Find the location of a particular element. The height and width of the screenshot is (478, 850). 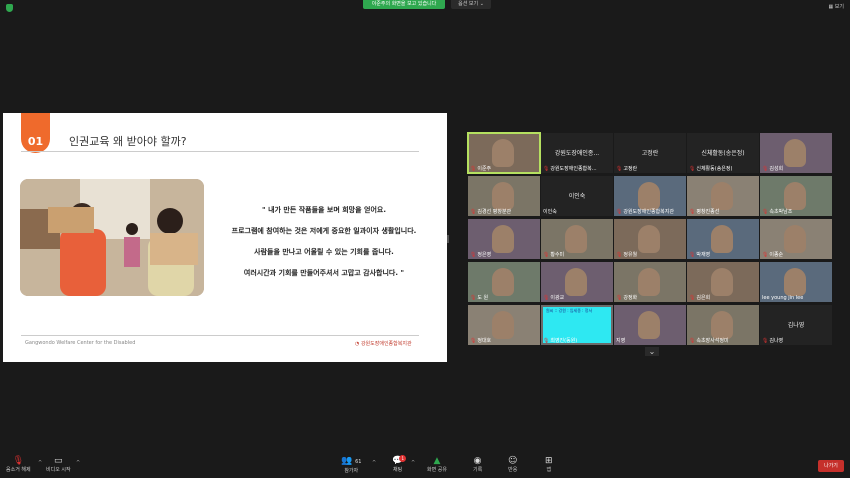

apps-button: ⊞ 앱 is located at coordinates (549, 464).